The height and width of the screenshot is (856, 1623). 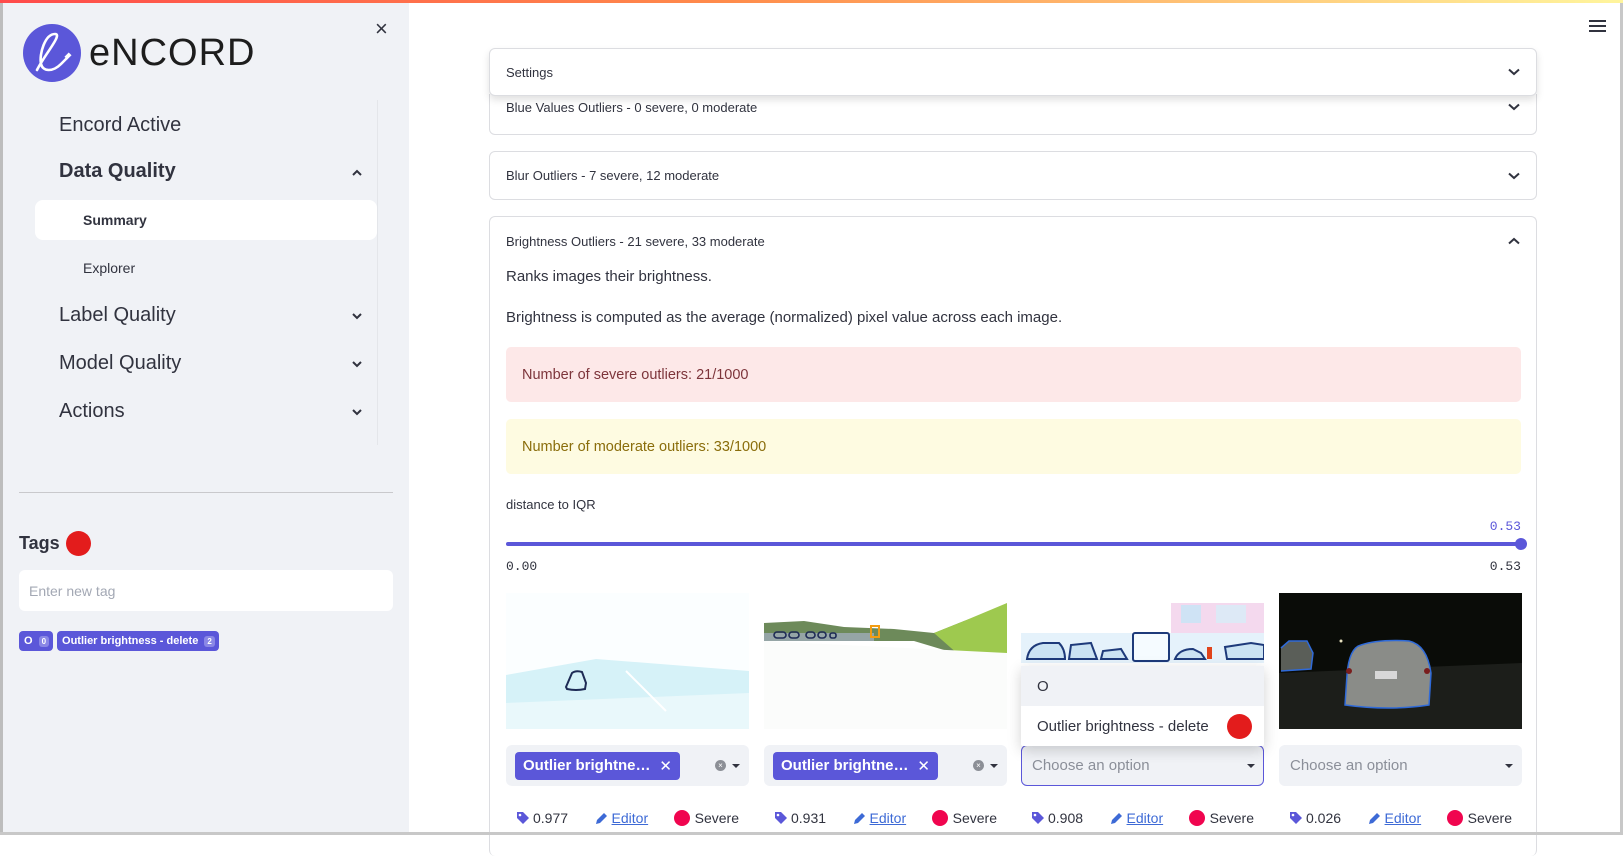 I want to click on nav-label: Actions, so click(x=92, y=411).